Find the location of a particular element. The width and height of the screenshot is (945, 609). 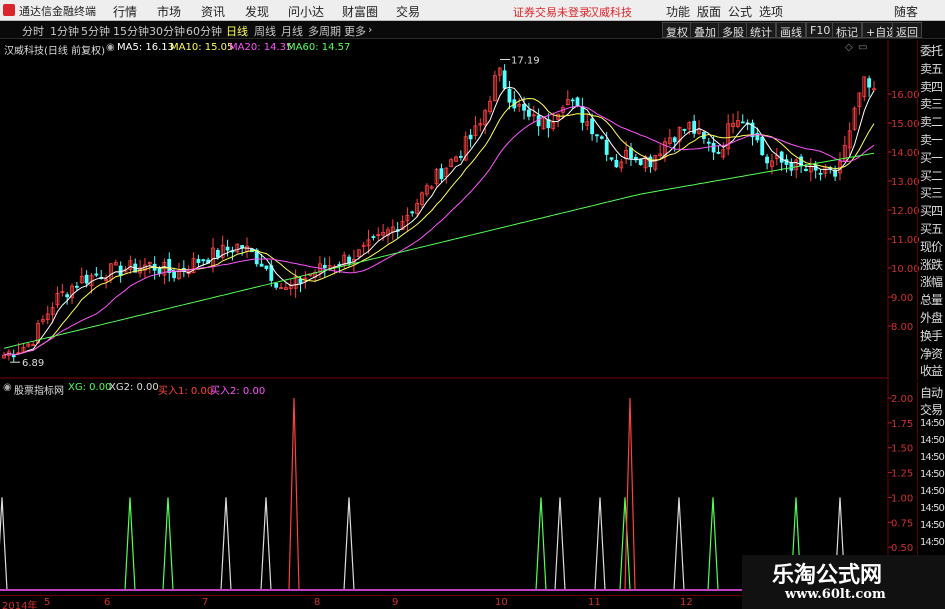

indicator-tick-label: 1.75 is located at coordinates (902, 424).